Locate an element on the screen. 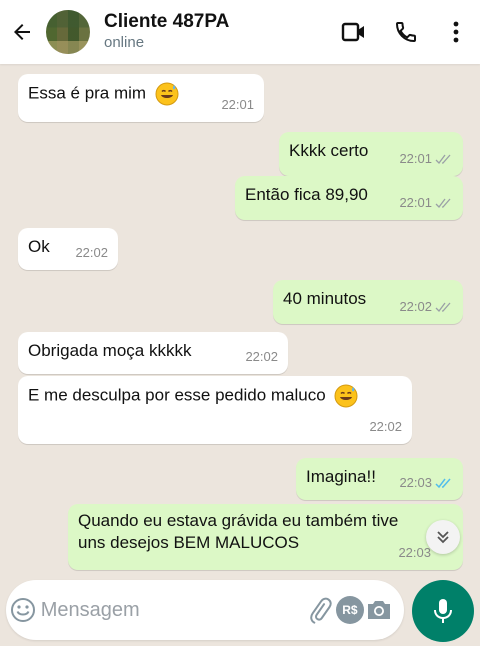 Image resolution: width=480 pixels, height=646 pixels. message-text-line: uns desejos BEM MALUCOS is located at coordinates (189, 542).